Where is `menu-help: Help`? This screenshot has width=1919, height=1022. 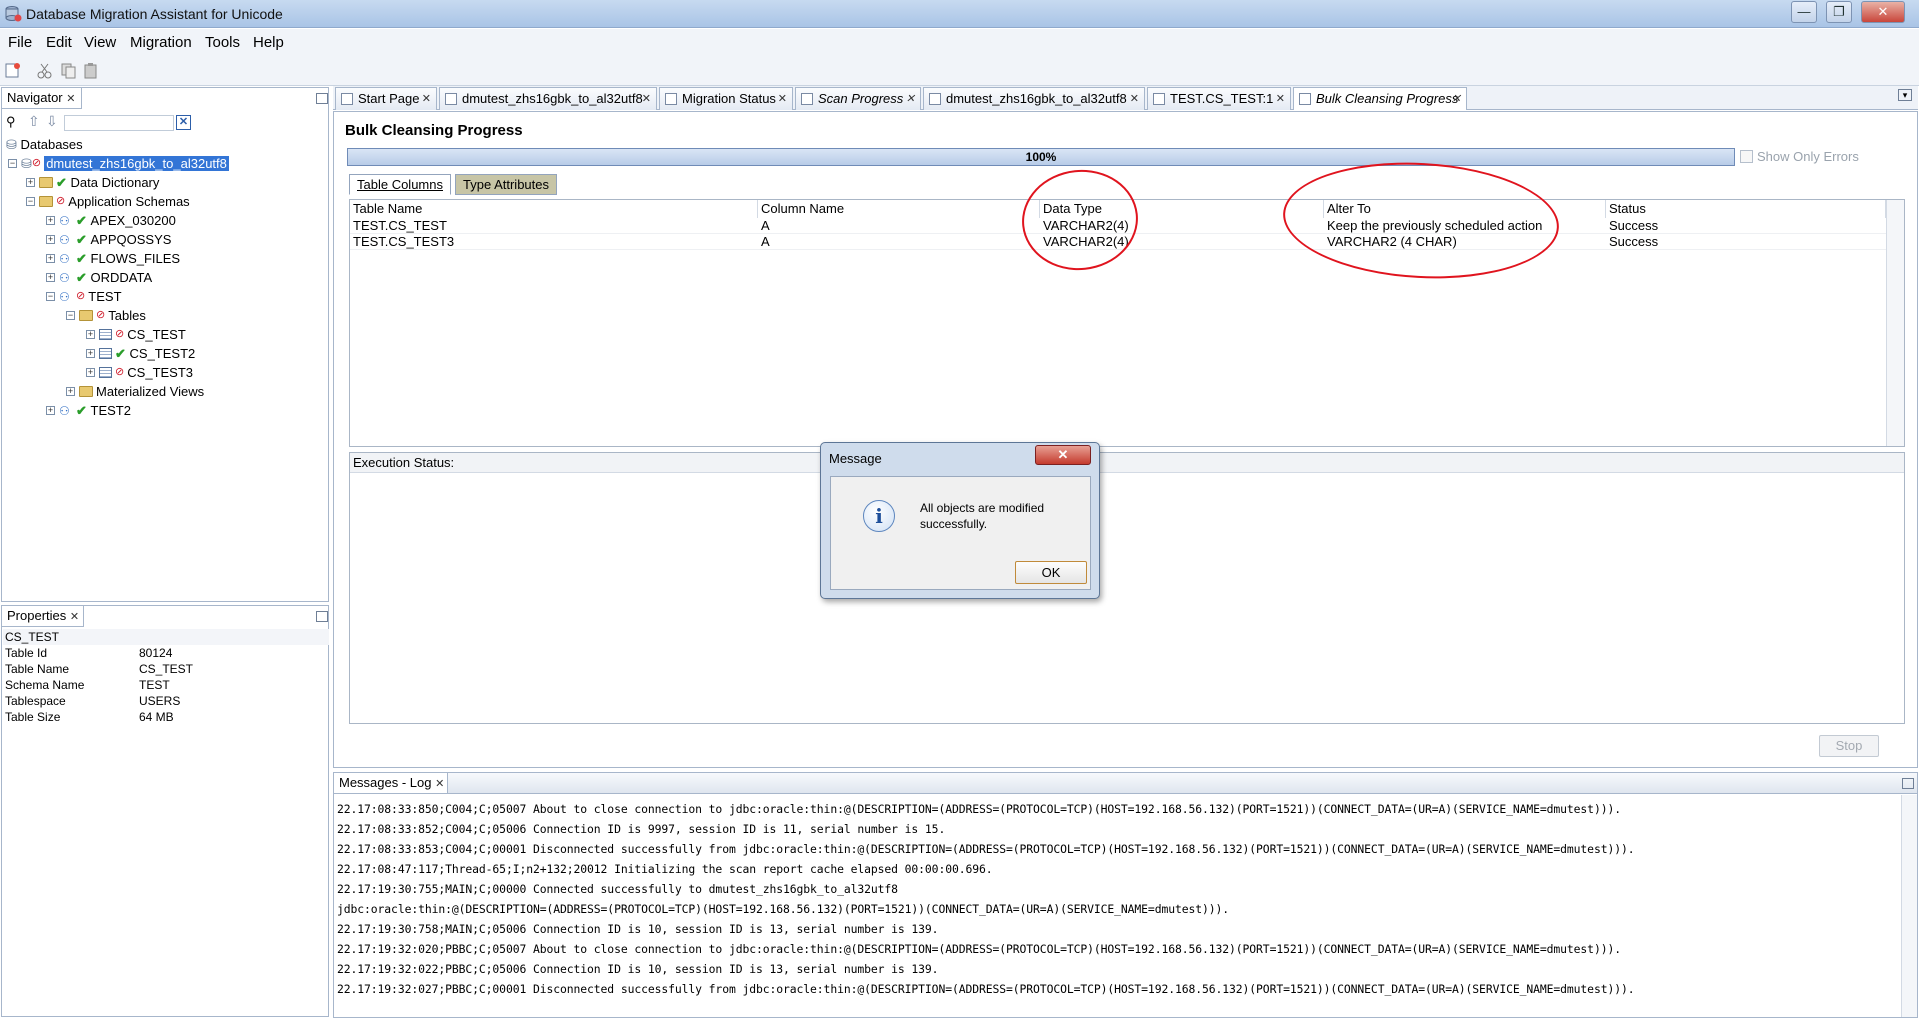 menu-help: Help is located at coordinates (268, 42).